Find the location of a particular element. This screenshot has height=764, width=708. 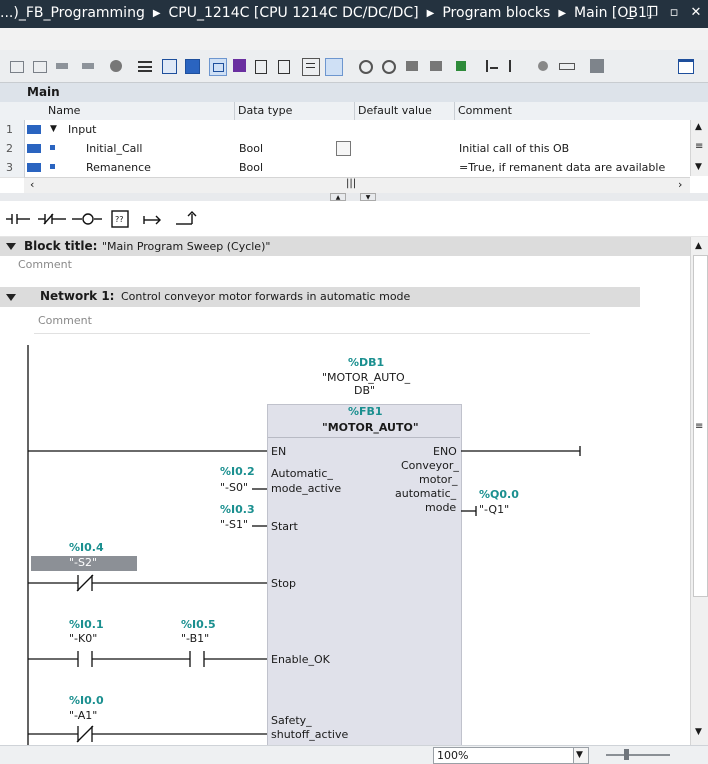

pin-safety-line1: Safety_ is located at coordinates (291, 720).